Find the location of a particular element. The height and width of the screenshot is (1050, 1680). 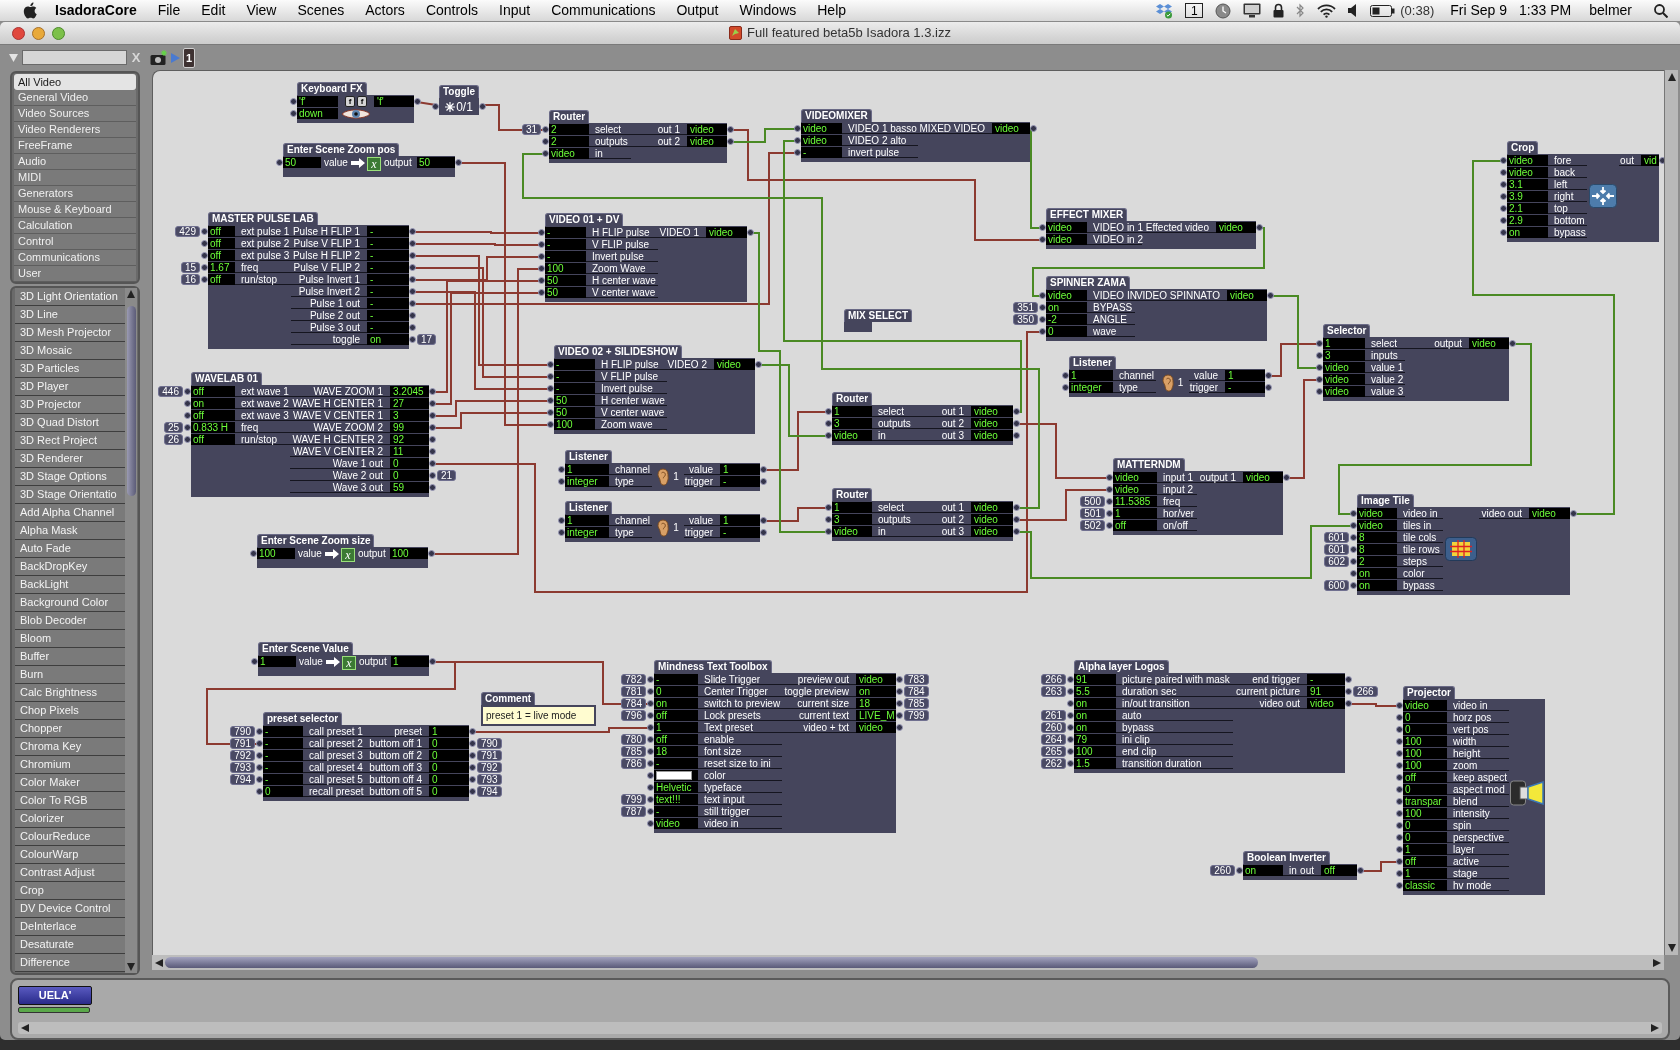

wifi-icon is located at coordinates (1327, 10).